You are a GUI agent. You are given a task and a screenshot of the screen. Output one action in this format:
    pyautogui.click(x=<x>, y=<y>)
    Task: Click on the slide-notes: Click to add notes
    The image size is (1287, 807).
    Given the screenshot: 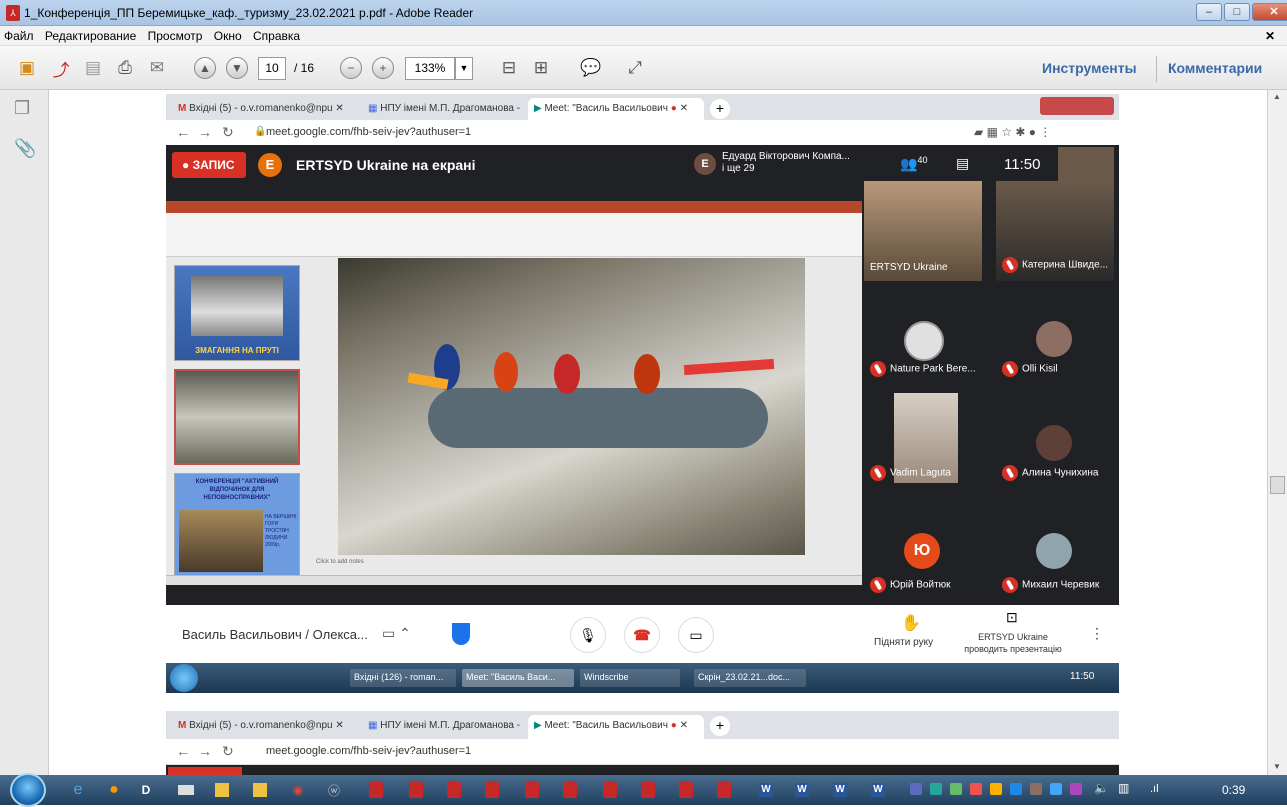 What is the action you would take?
    pyautogui.click(x=340, y=562)
    